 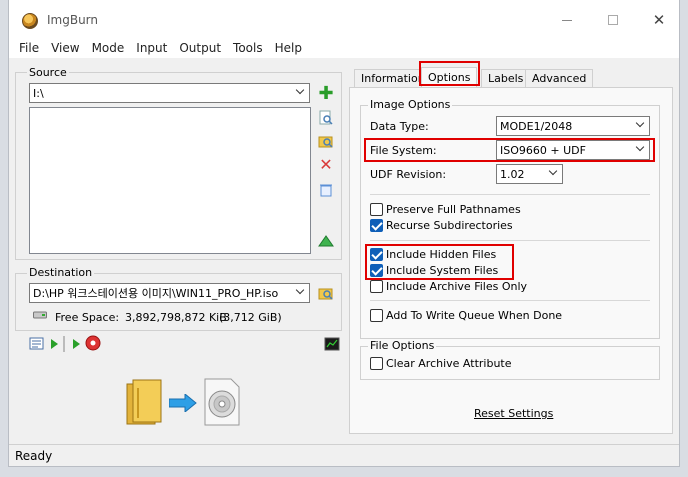 What do you see at coordinates (108, 48) in the screenshot?
I see `menu-mode: Mode` at bounding box center [108, 48].